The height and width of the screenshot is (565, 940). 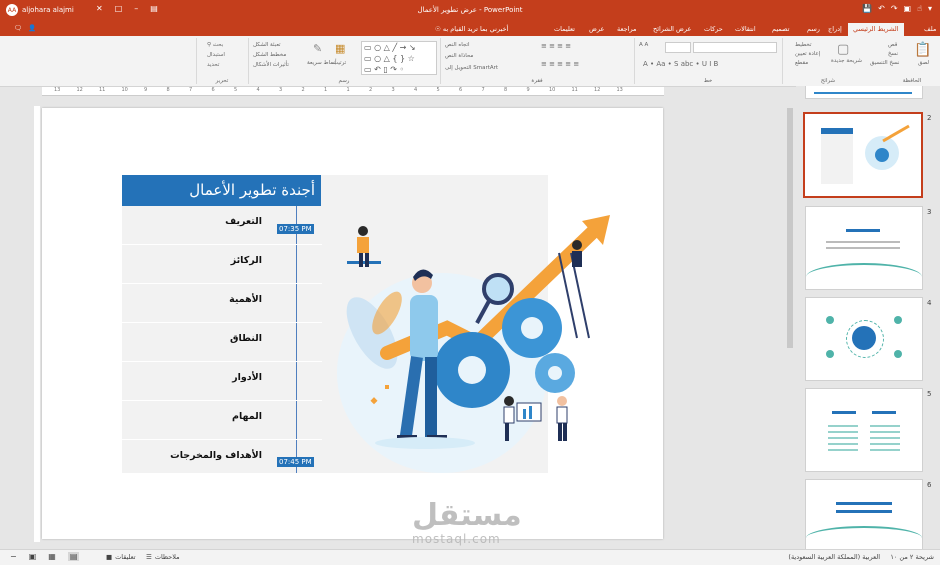 What do you see at coordinates (457, 45) in the screenshot?
I see `text-direction-button: اتجاه النص` at bounding box center [457, 45].